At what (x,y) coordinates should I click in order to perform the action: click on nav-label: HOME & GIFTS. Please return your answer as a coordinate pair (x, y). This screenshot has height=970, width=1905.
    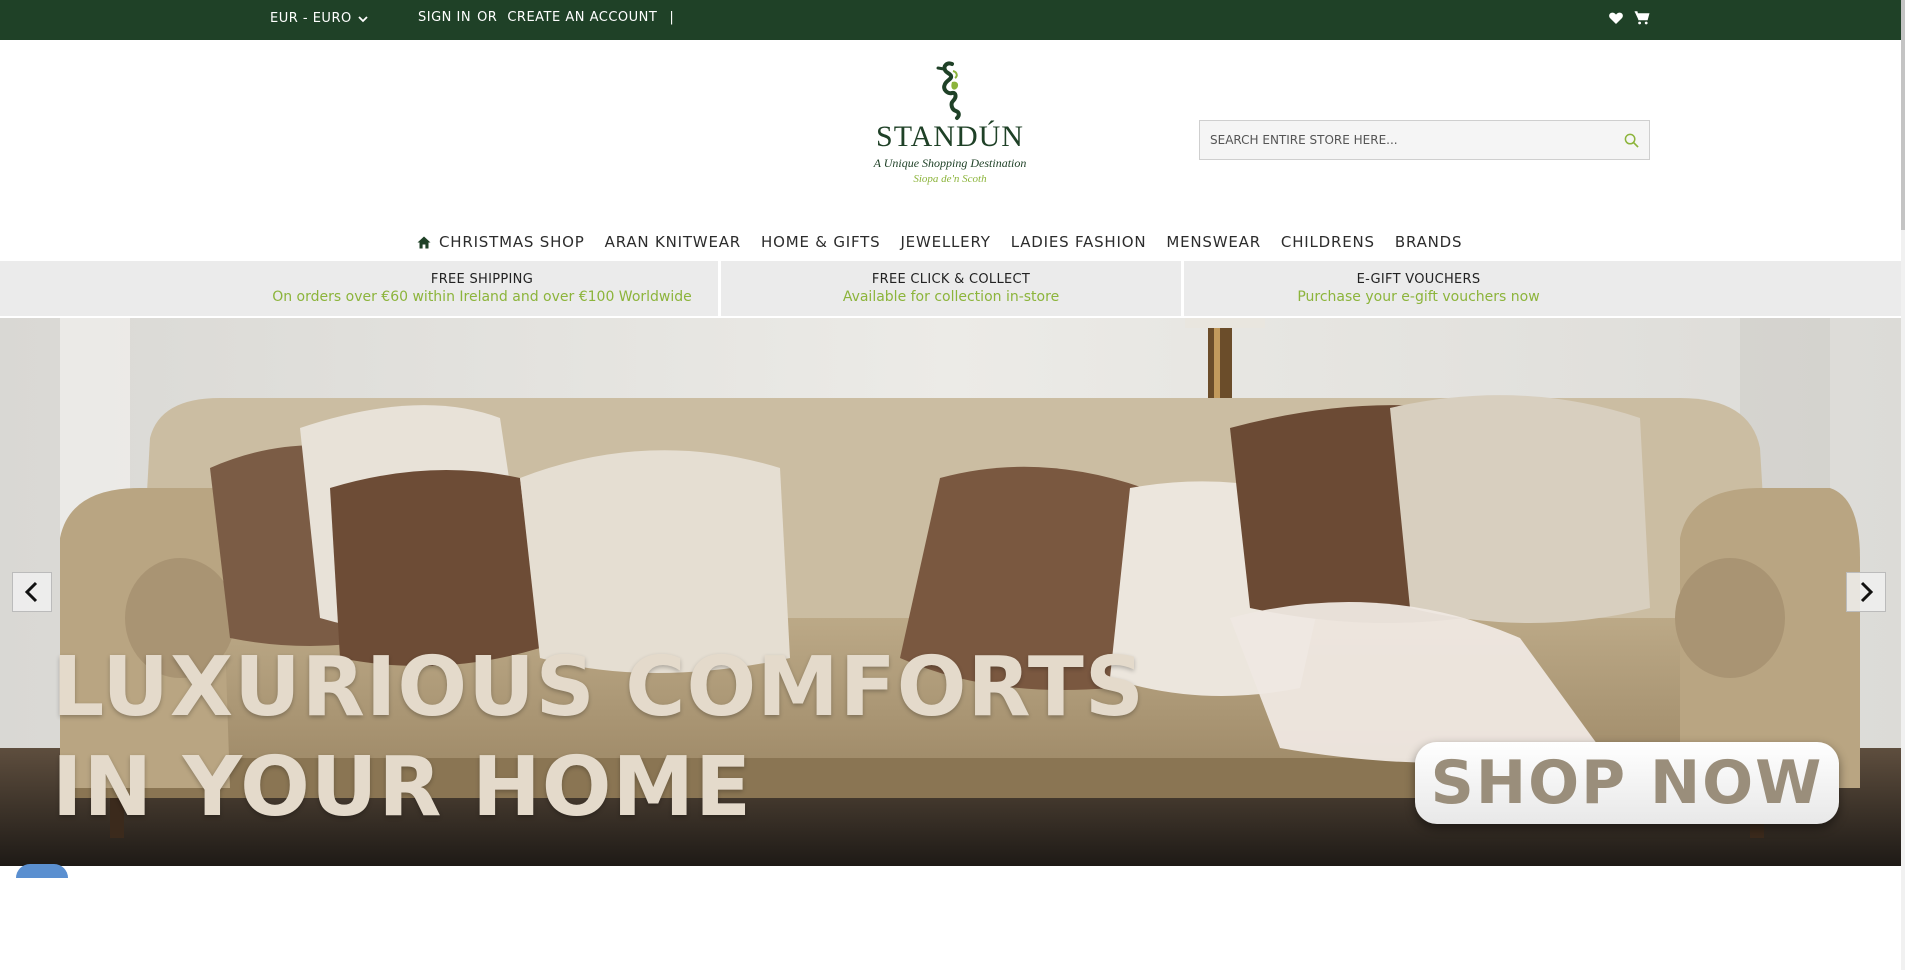
    Looking at the image, I should click on (821, 242).